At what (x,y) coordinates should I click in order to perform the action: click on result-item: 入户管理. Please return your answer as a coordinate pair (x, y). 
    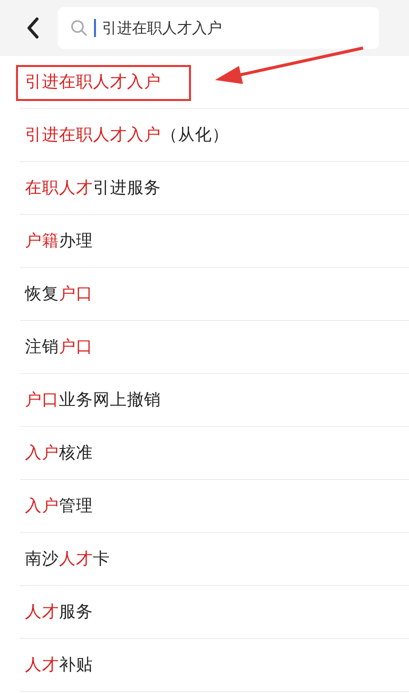
    Looking at the image, I should click on (59, 506).